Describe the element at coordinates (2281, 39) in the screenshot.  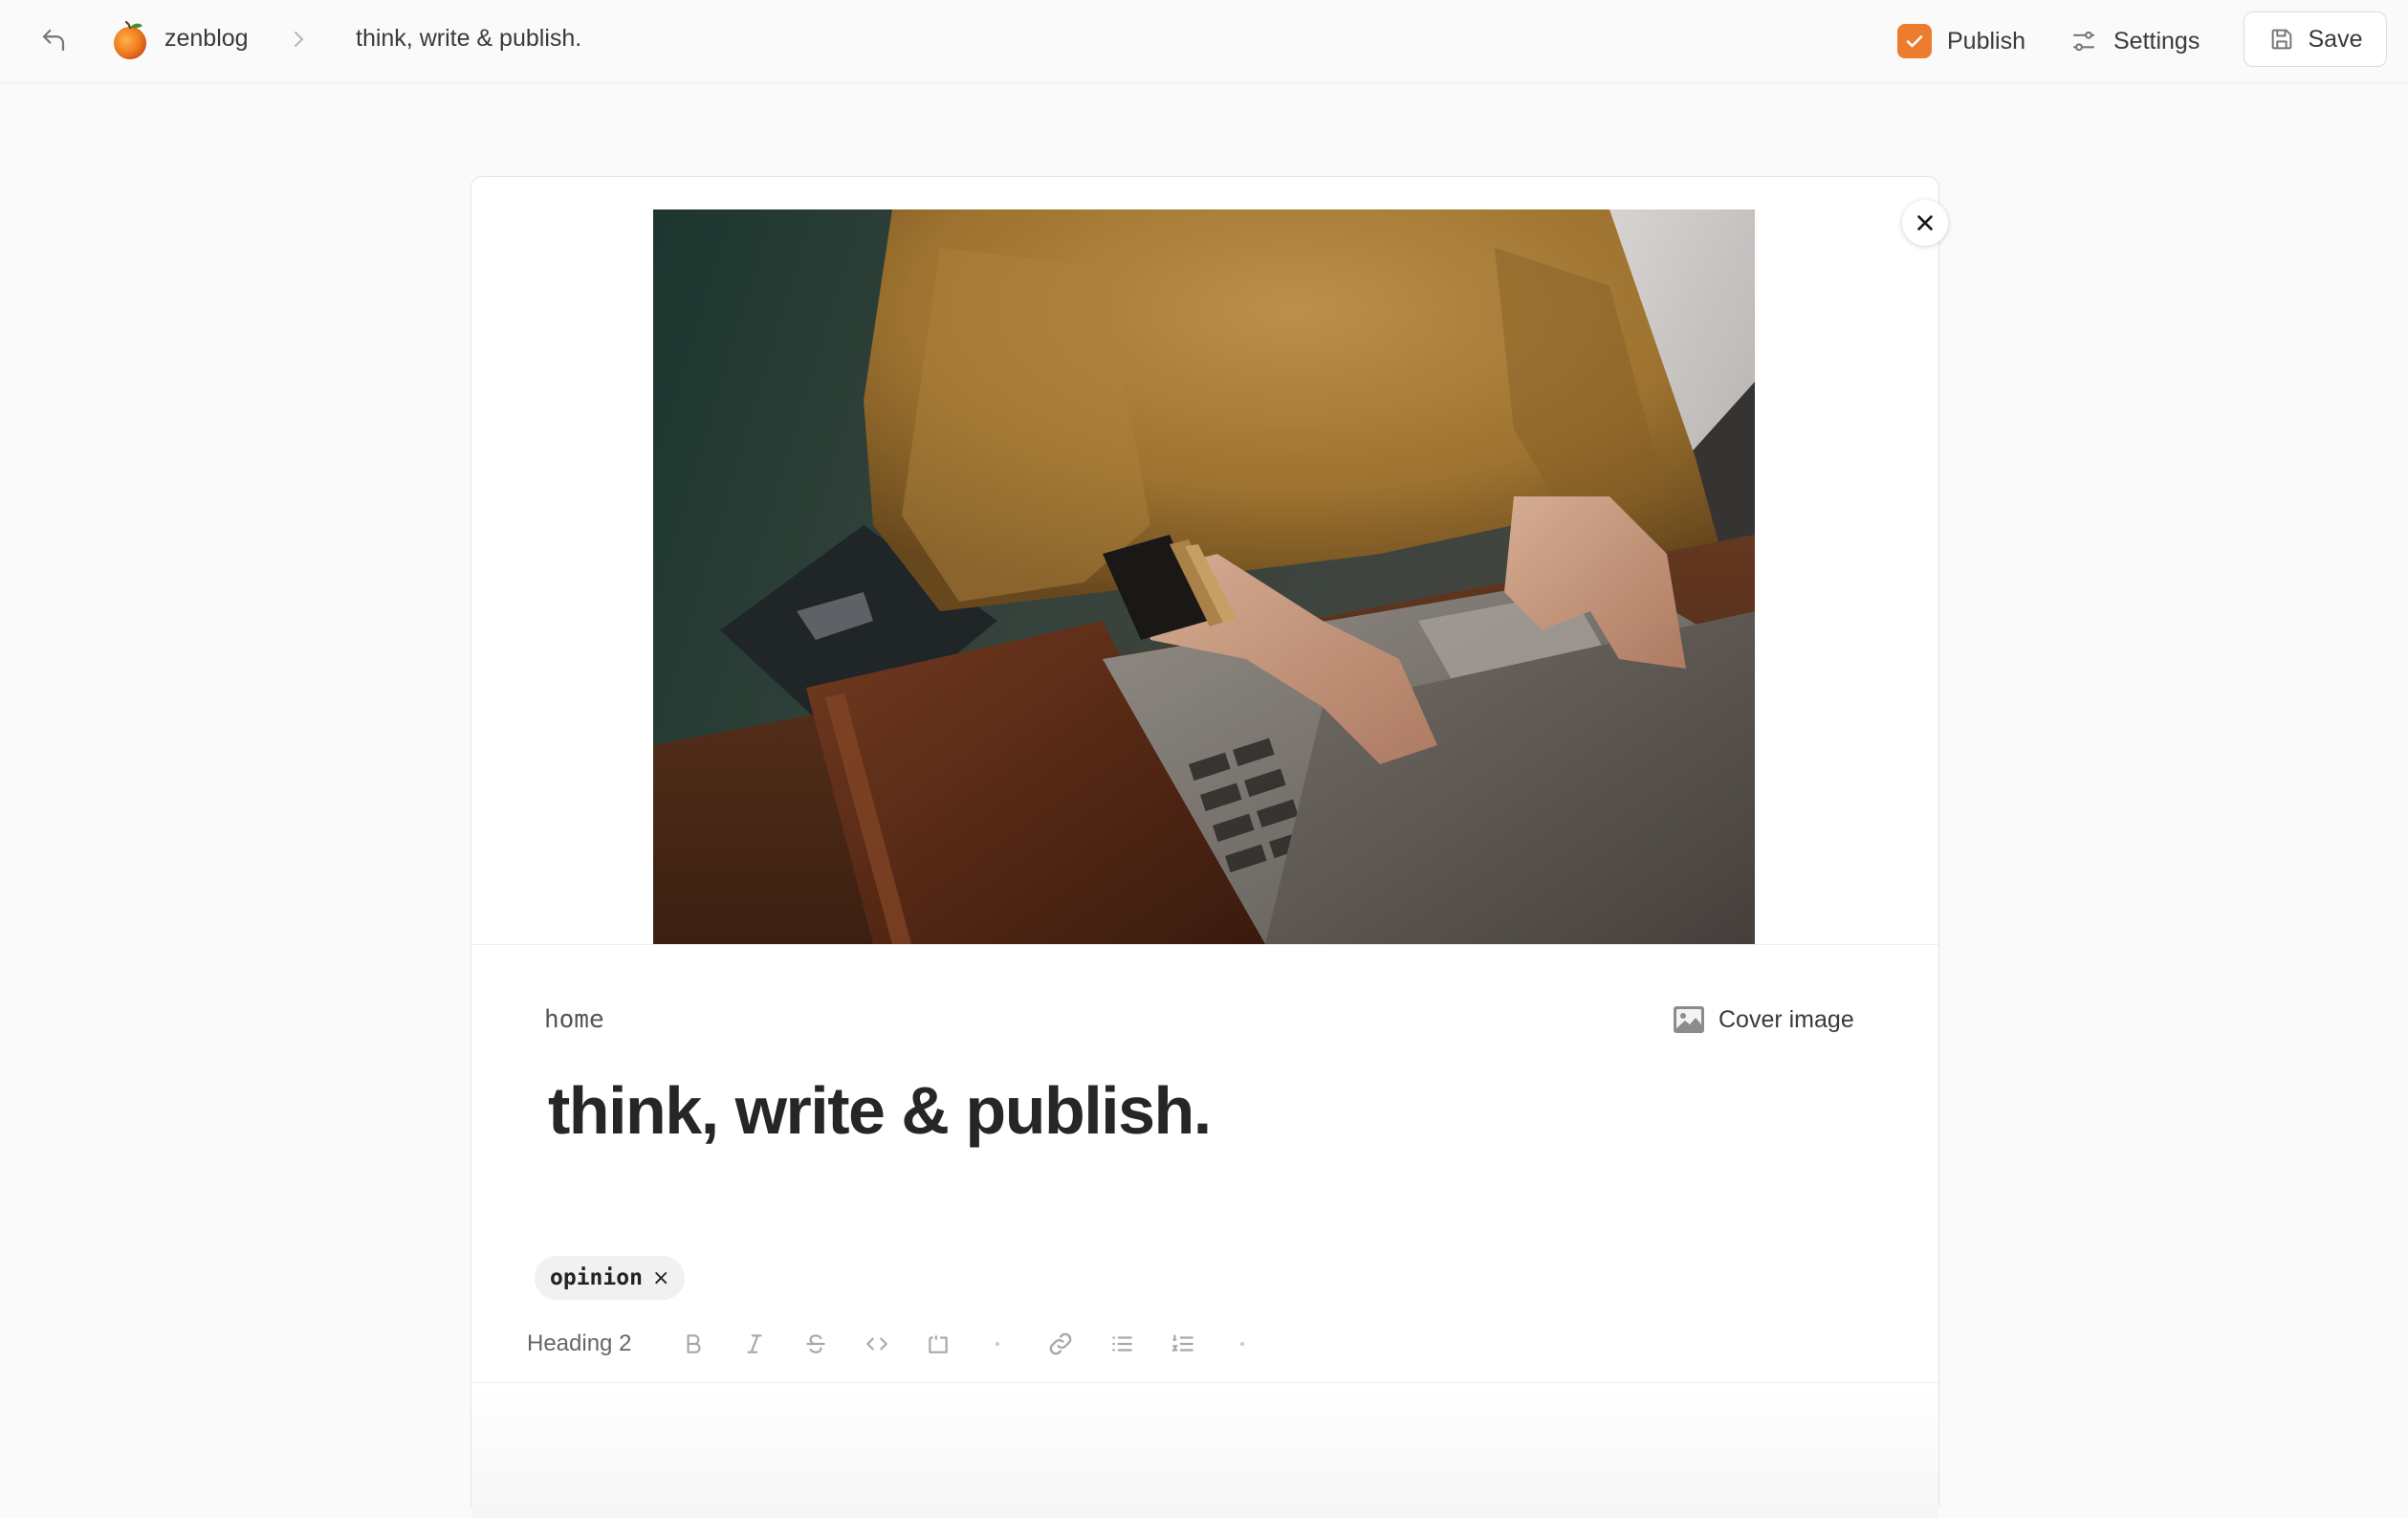
I see `floppy-disk-icon` at that location.